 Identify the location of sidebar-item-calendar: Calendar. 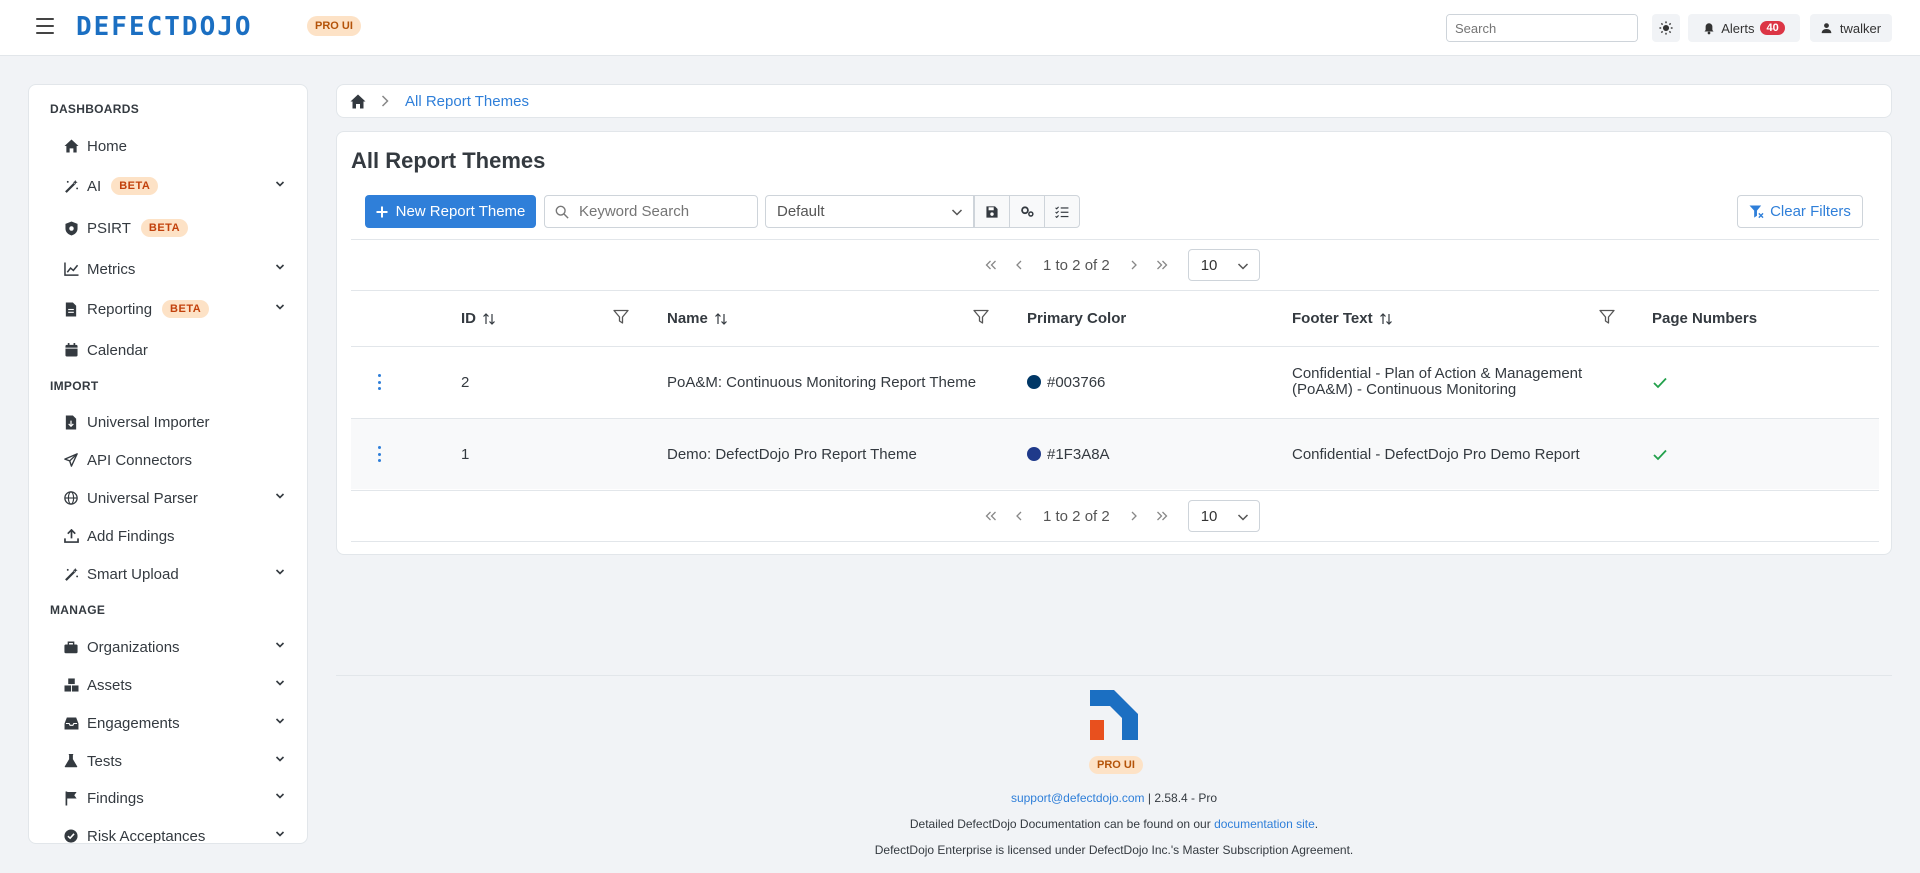
(176, 350).